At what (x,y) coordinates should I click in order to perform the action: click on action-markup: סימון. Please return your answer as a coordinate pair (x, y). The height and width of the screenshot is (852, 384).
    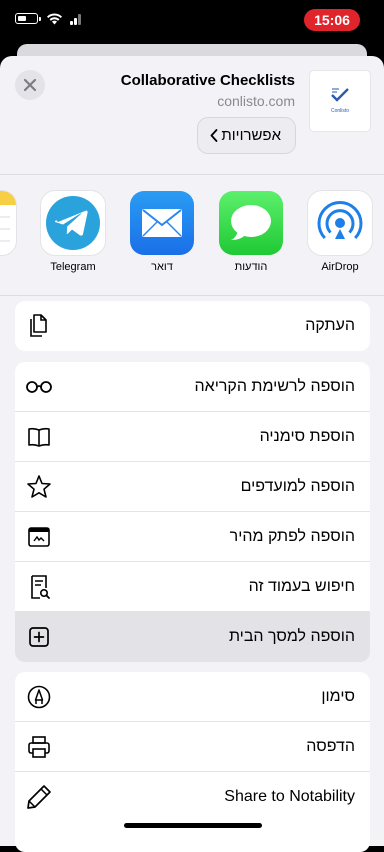
    Looking at the image, I should click on (192, 697).